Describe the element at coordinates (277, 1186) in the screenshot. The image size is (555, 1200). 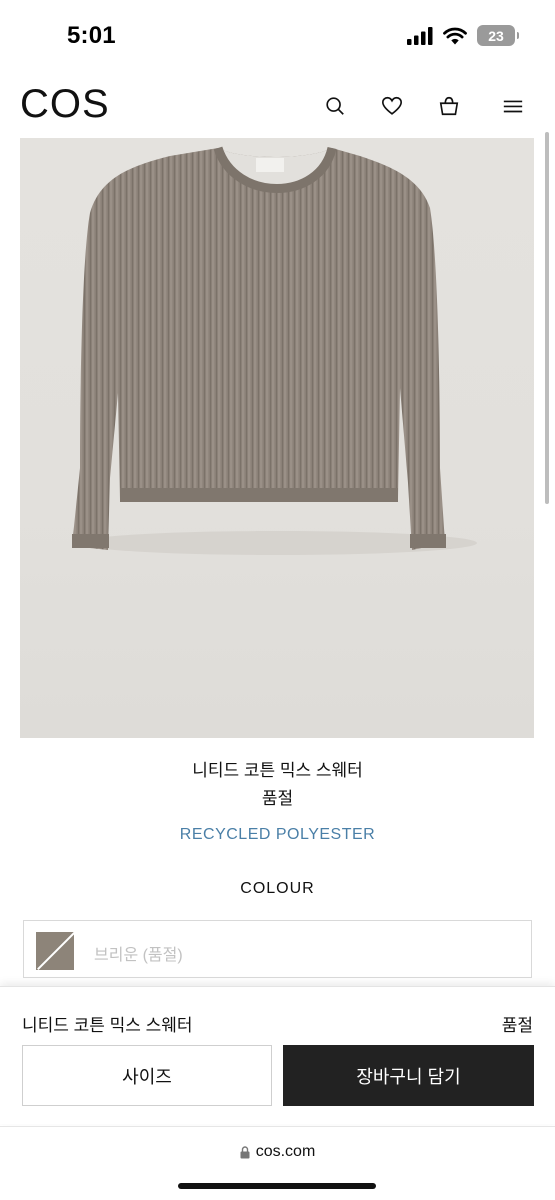
I see `home-indicator` at that location.